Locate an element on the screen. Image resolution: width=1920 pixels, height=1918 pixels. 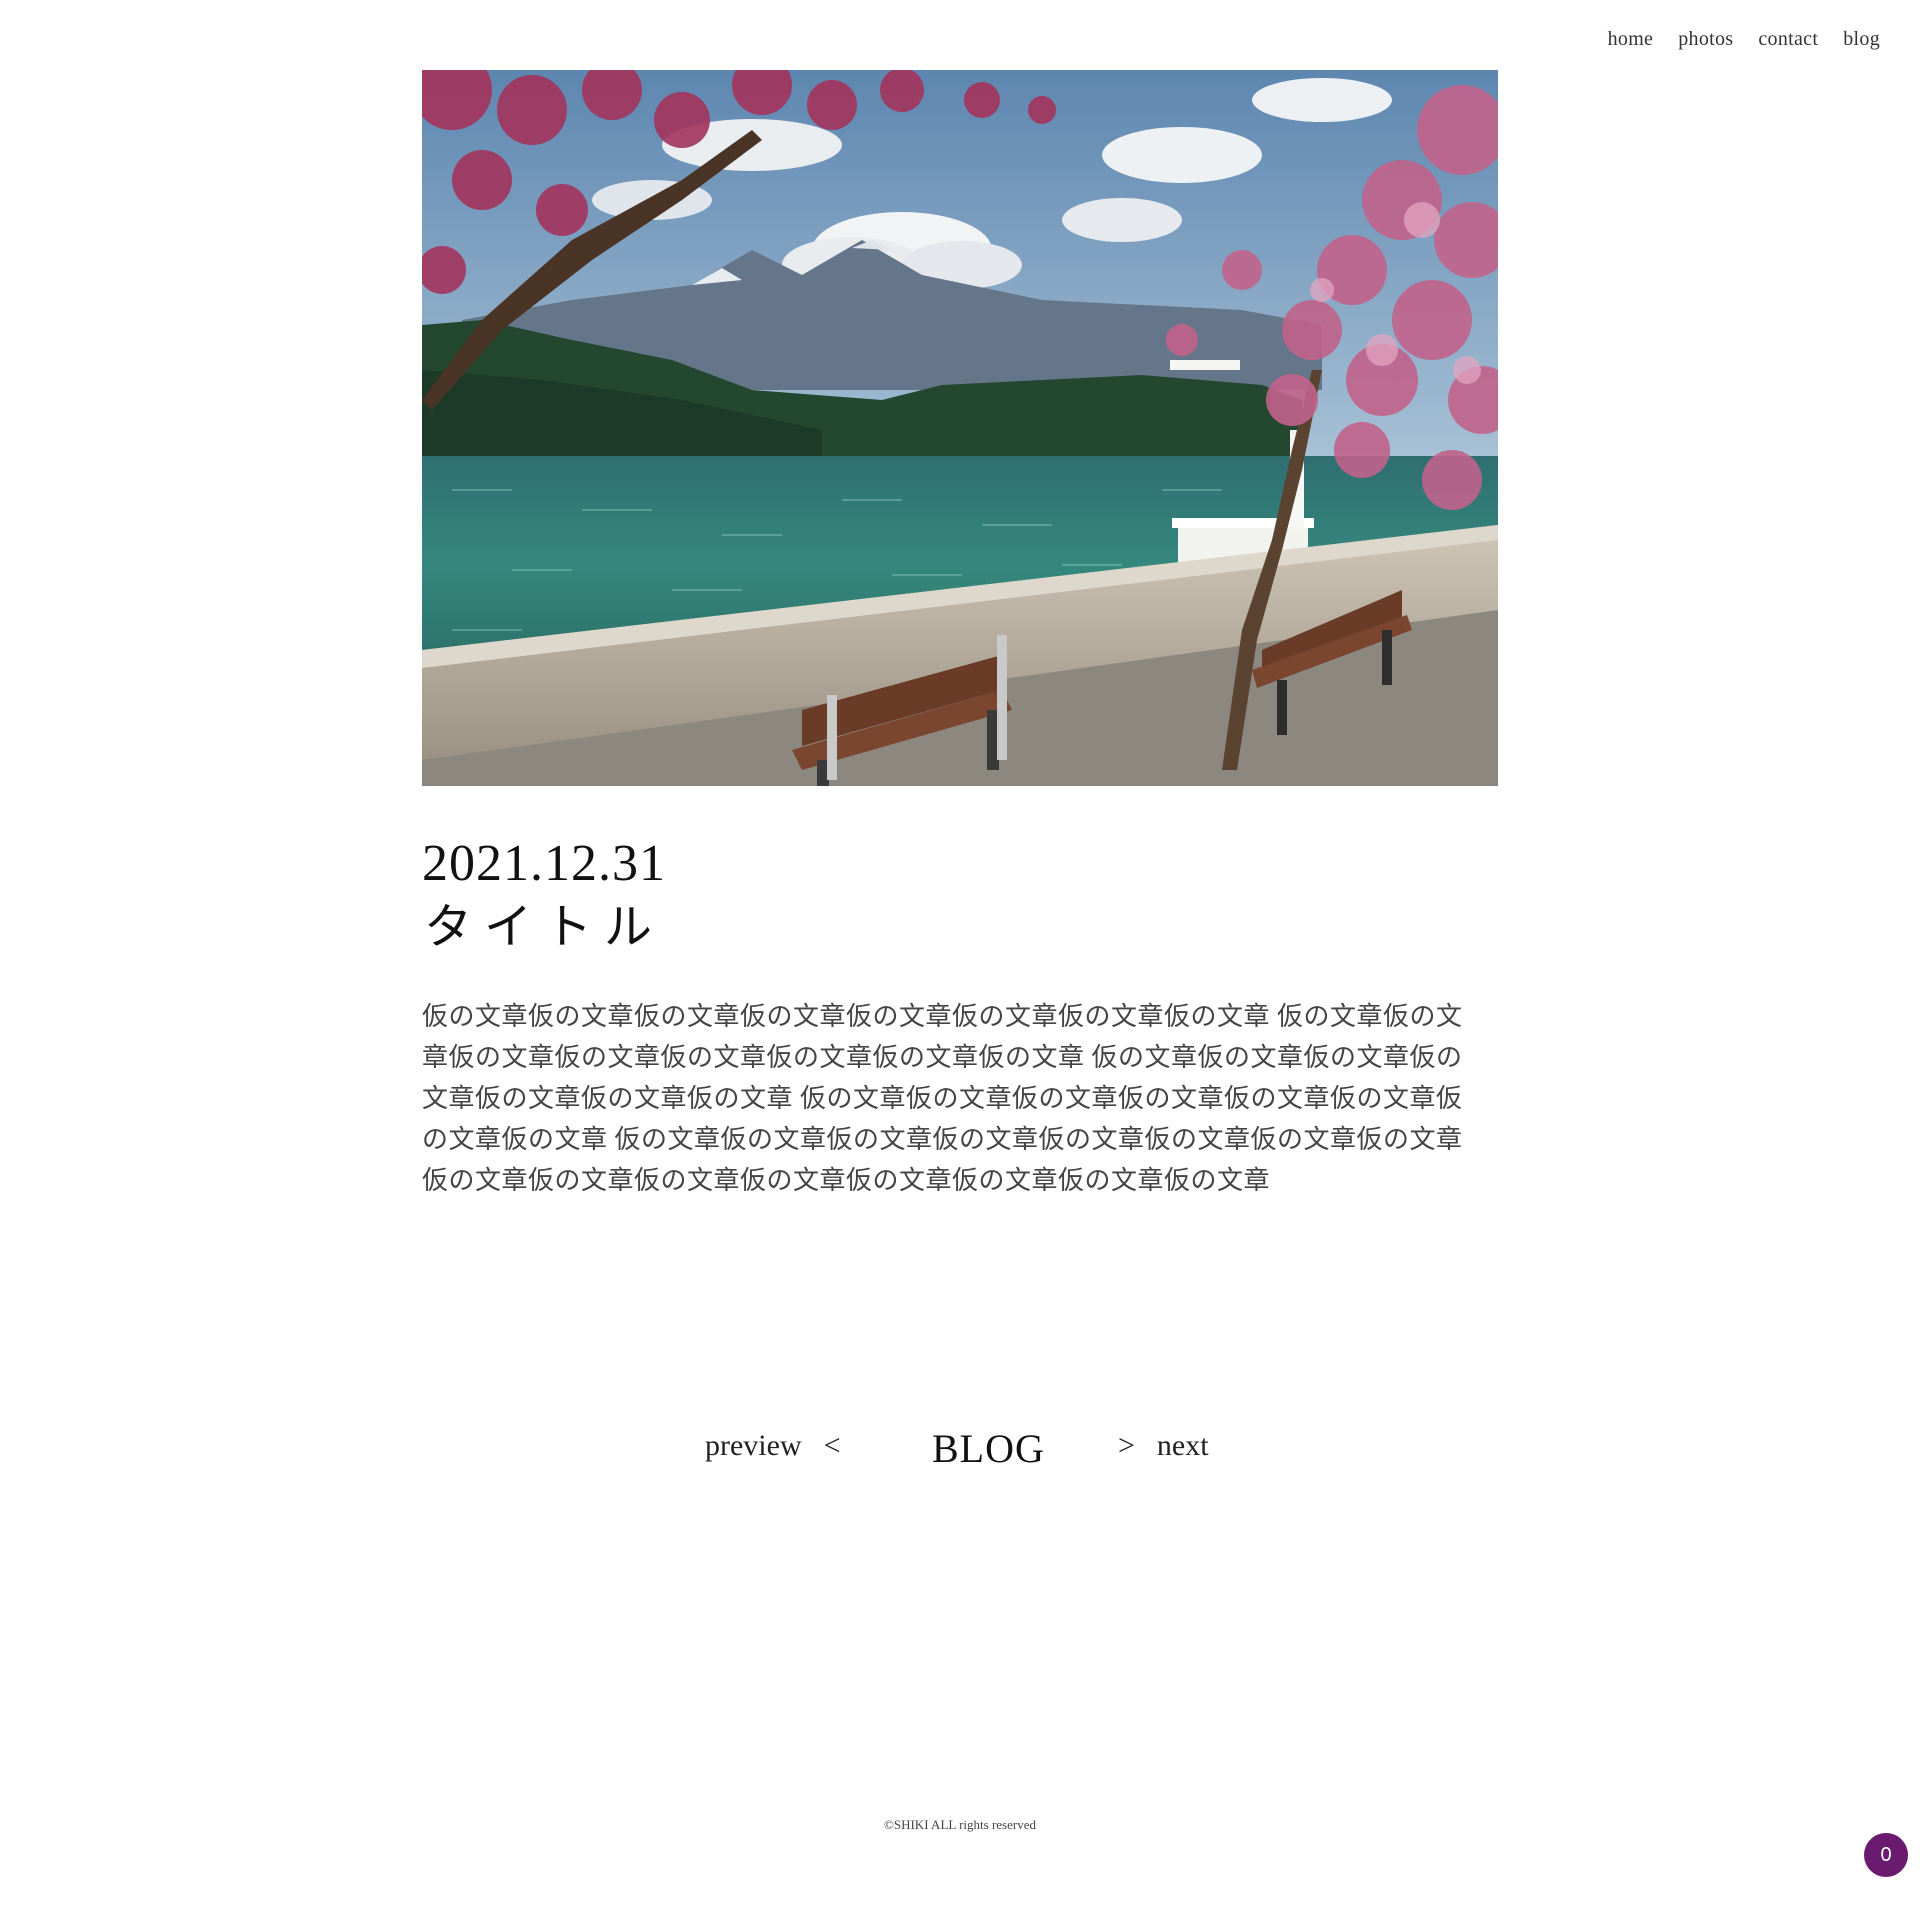
notification-badge: 0 is located at coordinates (1886, 1855).